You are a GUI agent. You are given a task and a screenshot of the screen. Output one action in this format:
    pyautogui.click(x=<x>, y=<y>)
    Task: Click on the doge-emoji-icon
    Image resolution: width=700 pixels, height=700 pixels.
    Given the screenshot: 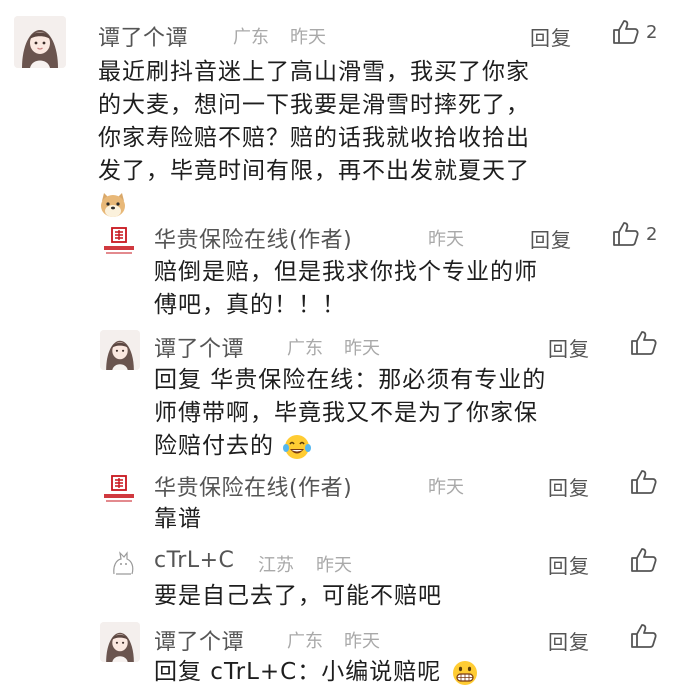 What is the action you would take?
    pyautogui.click(x=113, y=204)
    